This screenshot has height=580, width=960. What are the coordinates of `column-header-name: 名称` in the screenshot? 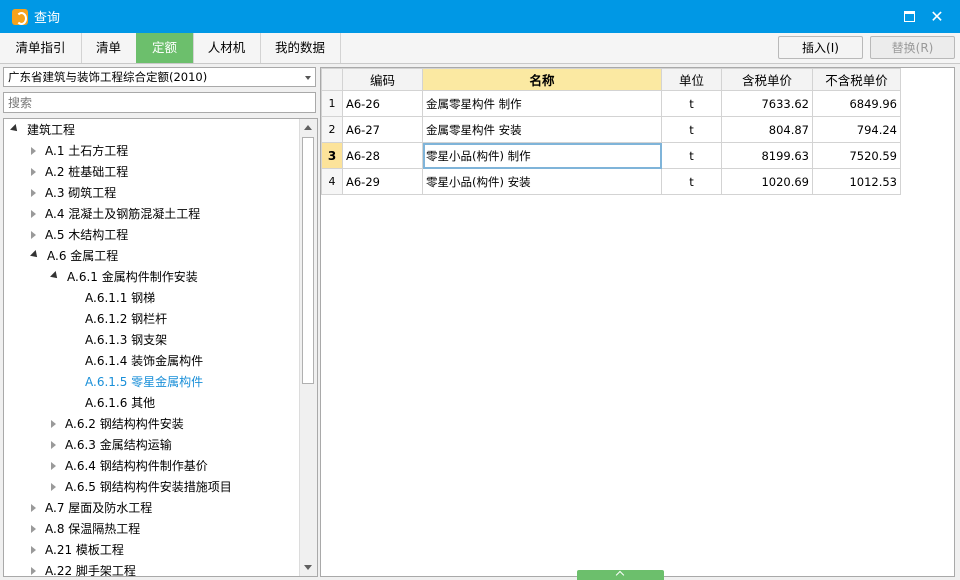 It's located at (542, 79).